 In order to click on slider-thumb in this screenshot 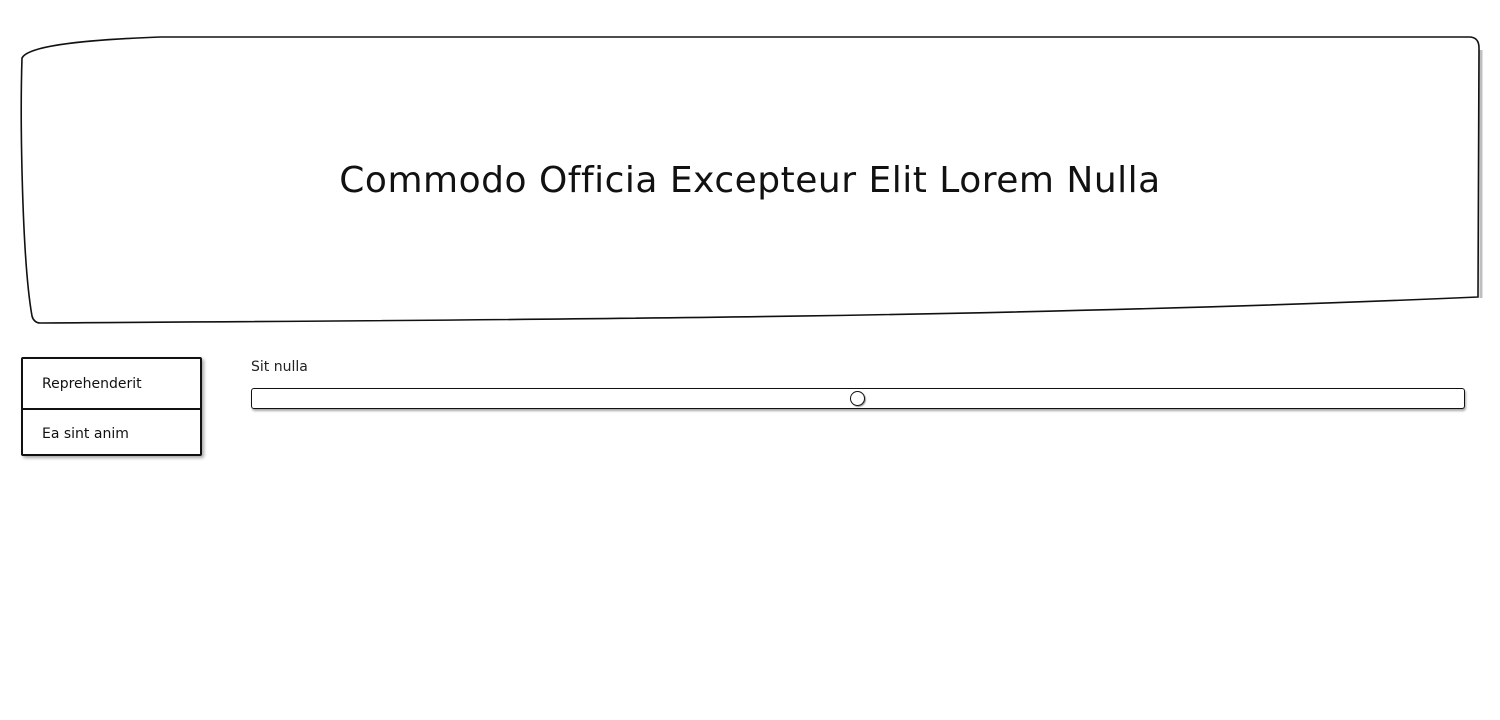, I will do `click(857, 398)`.